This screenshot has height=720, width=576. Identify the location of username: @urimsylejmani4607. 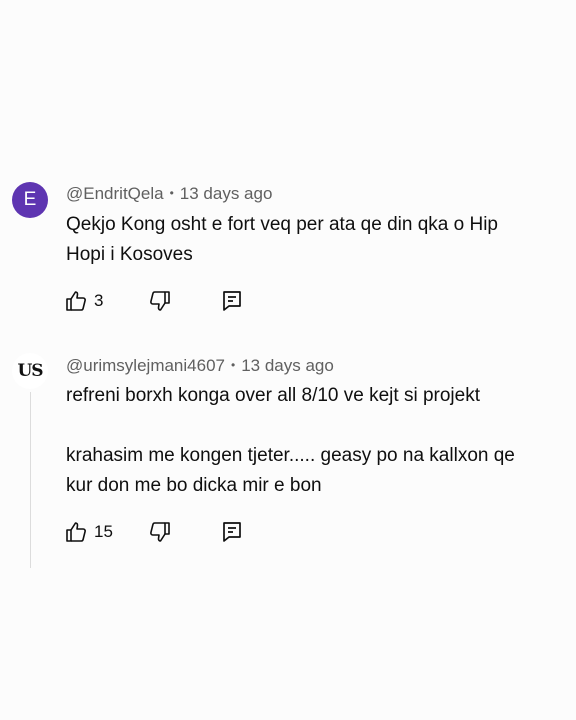
(145, 365).